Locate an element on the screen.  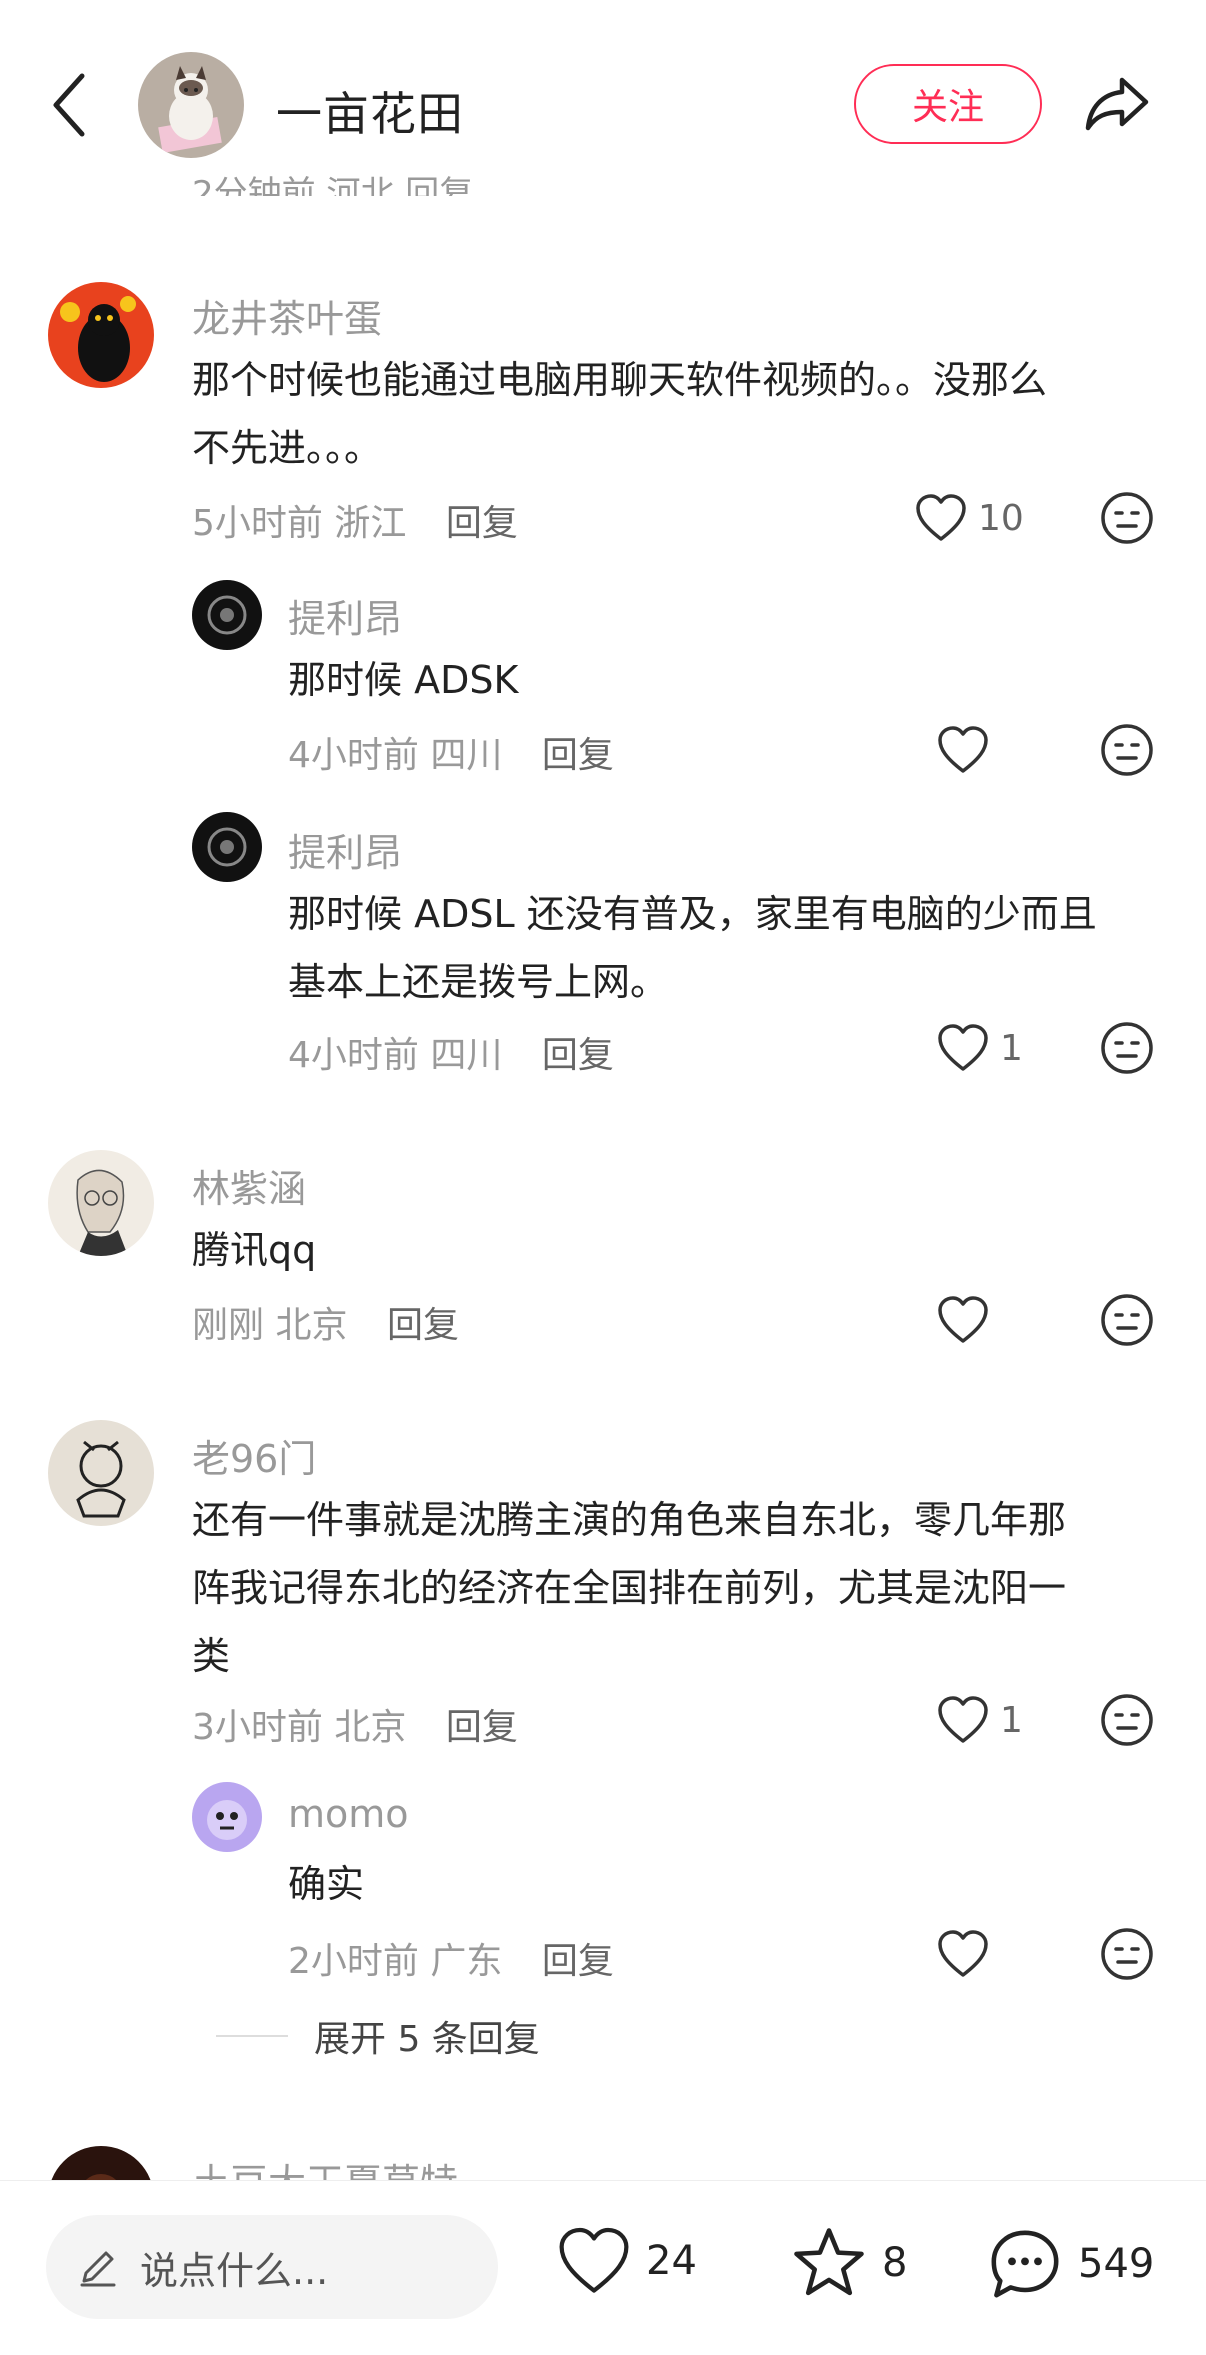
reply-text-line: 基本上还是拨号上网。 is located at coordinates (478, 982).